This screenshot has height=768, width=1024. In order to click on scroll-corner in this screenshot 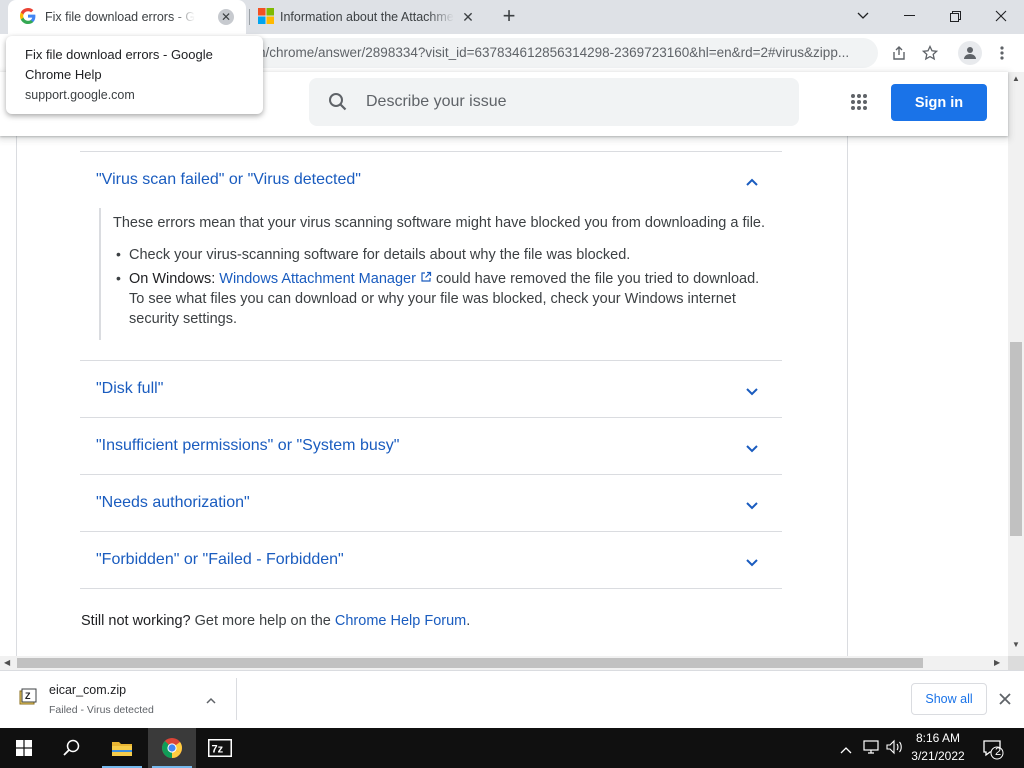, I will do `click(1016, 663)`.